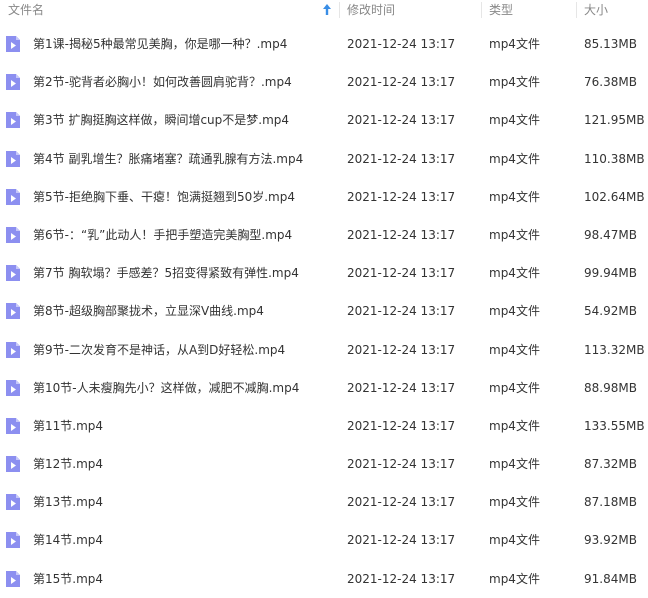 This screenshot has height=598, width=648. What do you see at coordinates (148, 311) in the screenshot?
I see `file-name: 第8节-超级胸部聚拢术，立显深V曲线.mp4` at bounding box center [148, 311].